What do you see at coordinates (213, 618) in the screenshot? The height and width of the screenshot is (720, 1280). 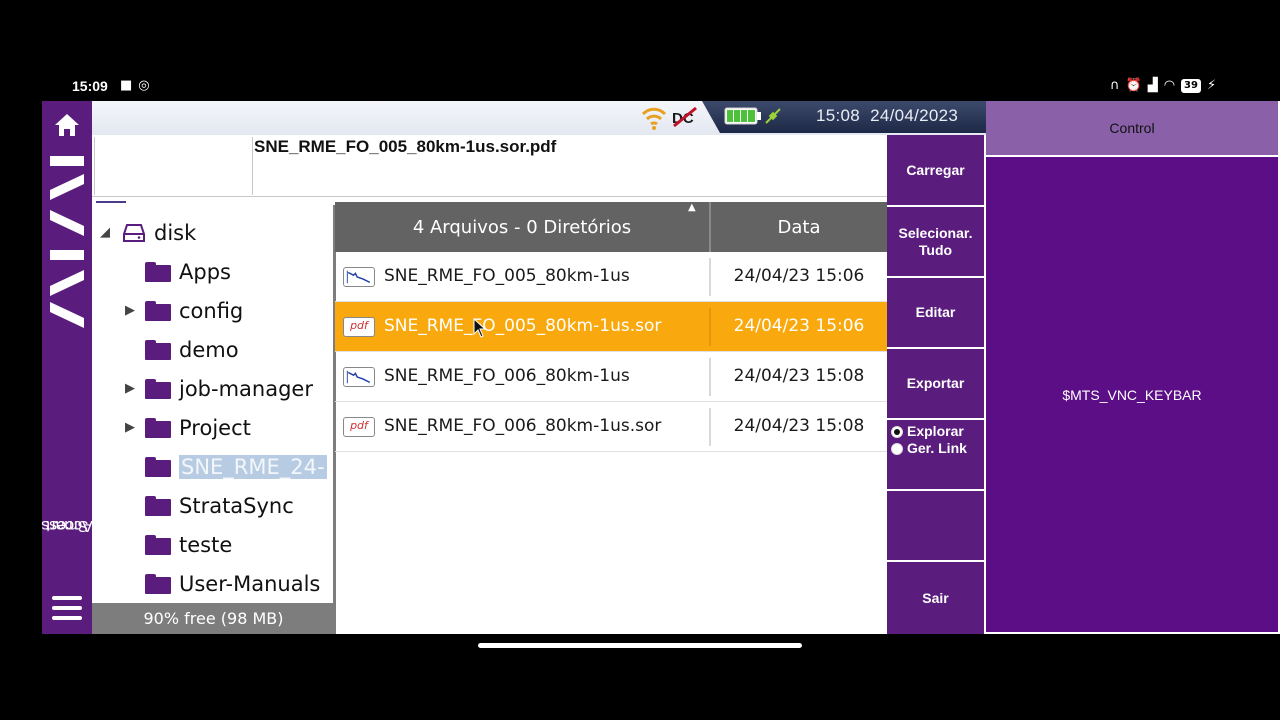 I see `free-space-indicator: 90% free (98 MB)` at bounding box center [213, 618].